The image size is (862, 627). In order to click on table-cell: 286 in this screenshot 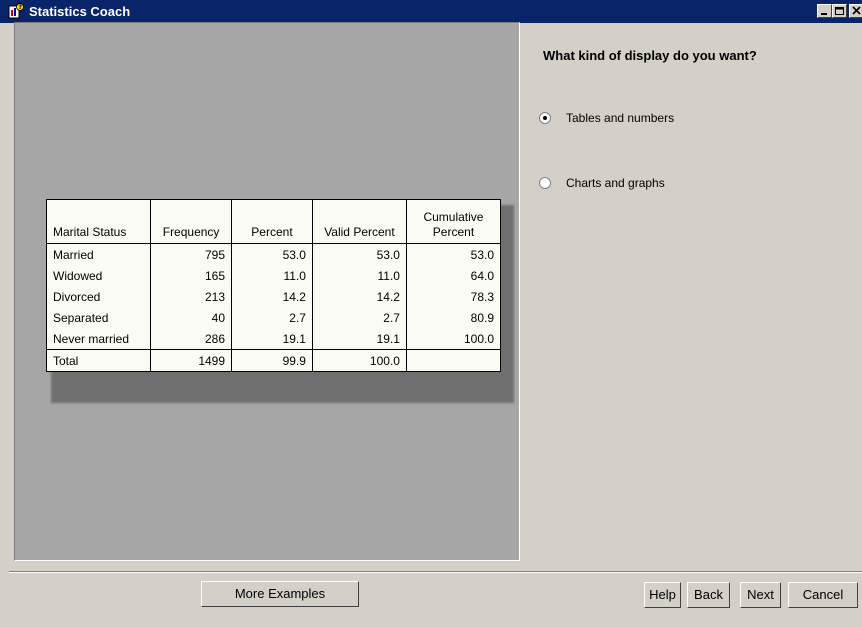, I will do `click(191, 339)`.